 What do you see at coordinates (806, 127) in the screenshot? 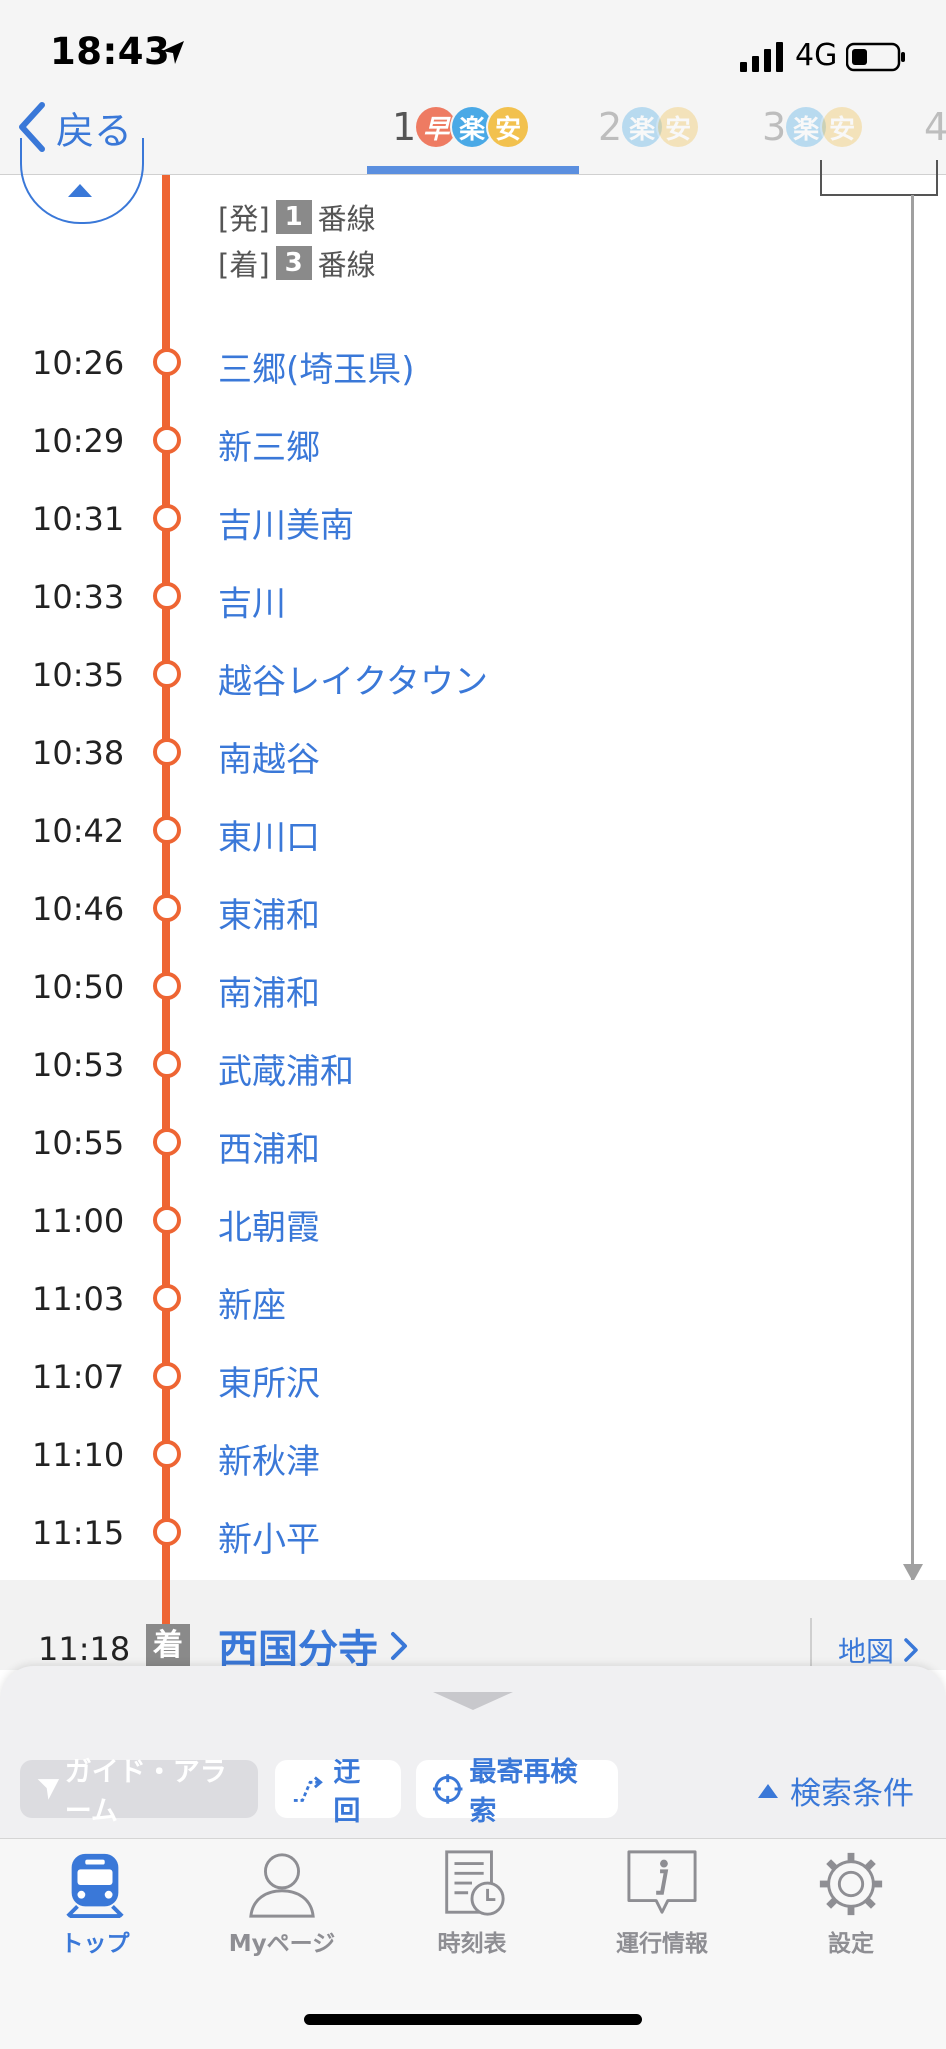
I see `badge-easy-icon: 楽` at bounding box center [806, 127].